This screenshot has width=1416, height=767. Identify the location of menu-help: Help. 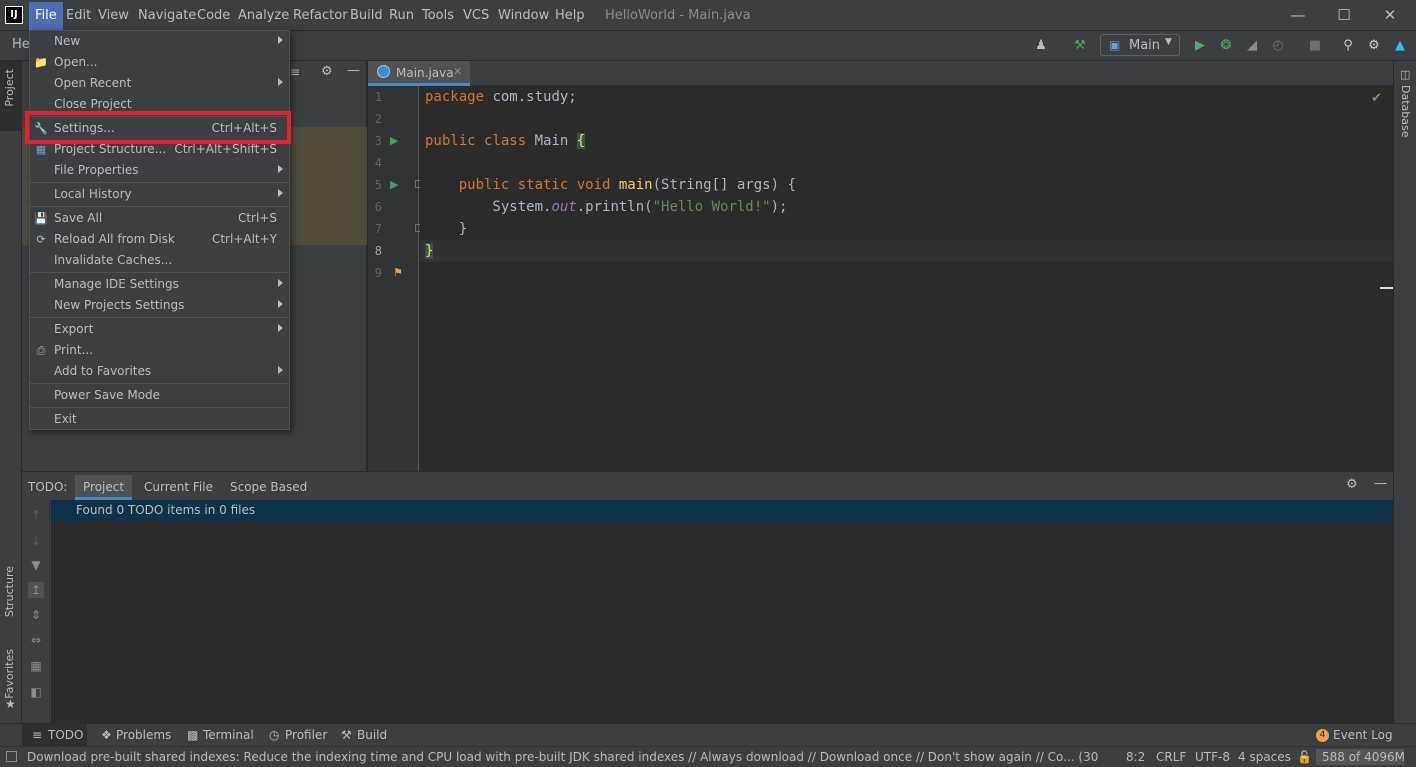
(570, 15).